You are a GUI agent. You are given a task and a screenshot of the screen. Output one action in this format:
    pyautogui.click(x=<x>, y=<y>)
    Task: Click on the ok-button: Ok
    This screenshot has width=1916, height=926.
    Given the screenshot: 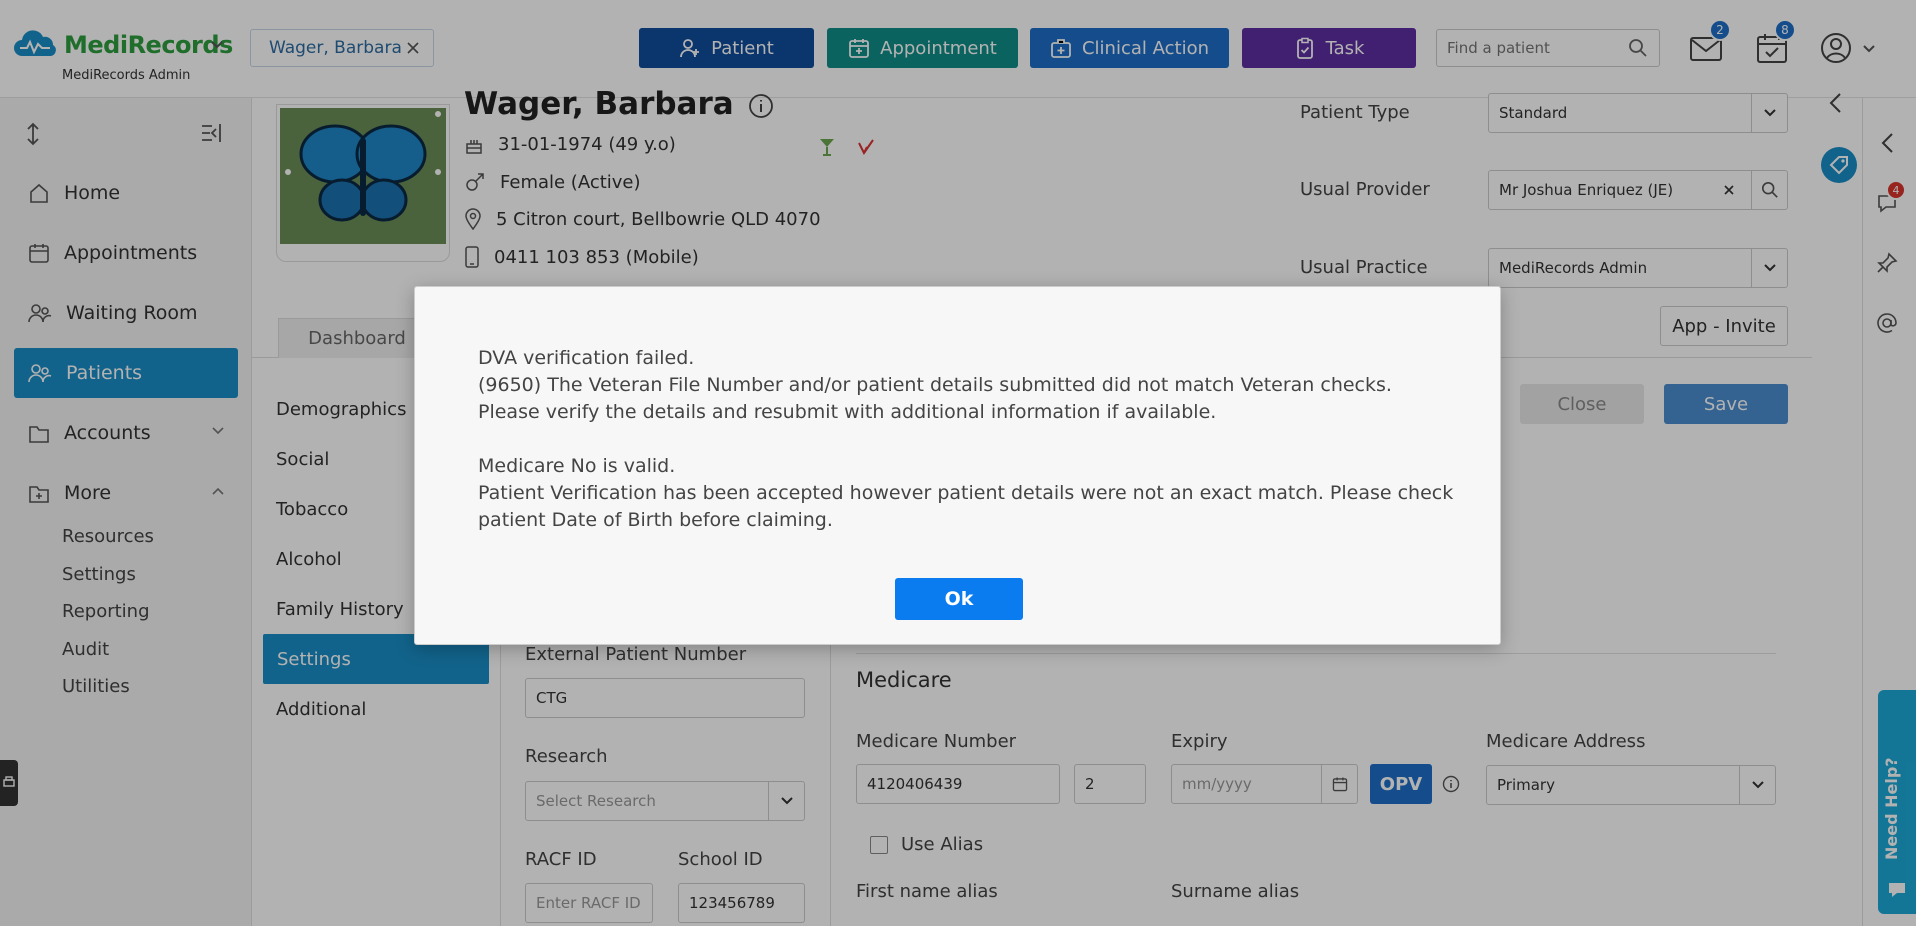 What is the action you would take?
    pyautogui.click(x=959, y=599)
    